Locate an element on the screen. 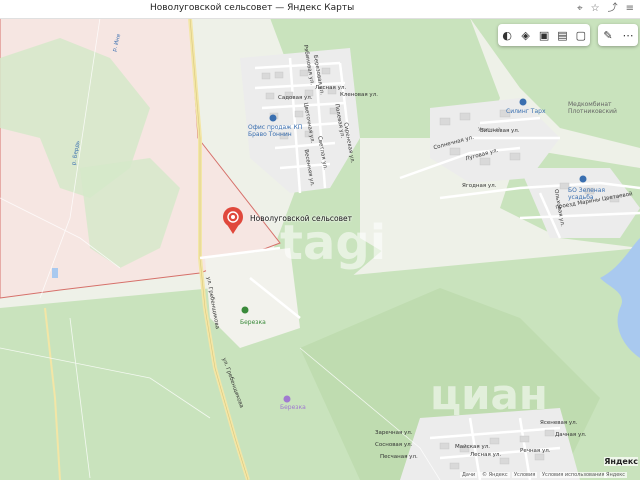  street-label: Лесная ул. is located at coordinates (486, 455).